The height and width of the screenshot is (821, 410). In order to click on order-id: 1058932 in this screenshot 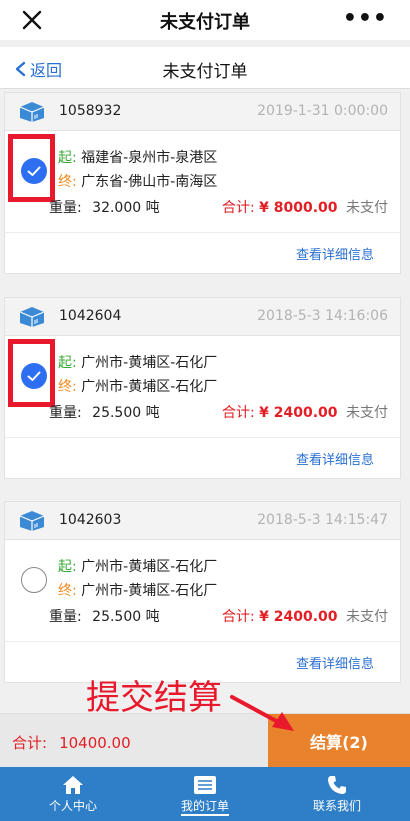, I will do `click(90, 111)`.